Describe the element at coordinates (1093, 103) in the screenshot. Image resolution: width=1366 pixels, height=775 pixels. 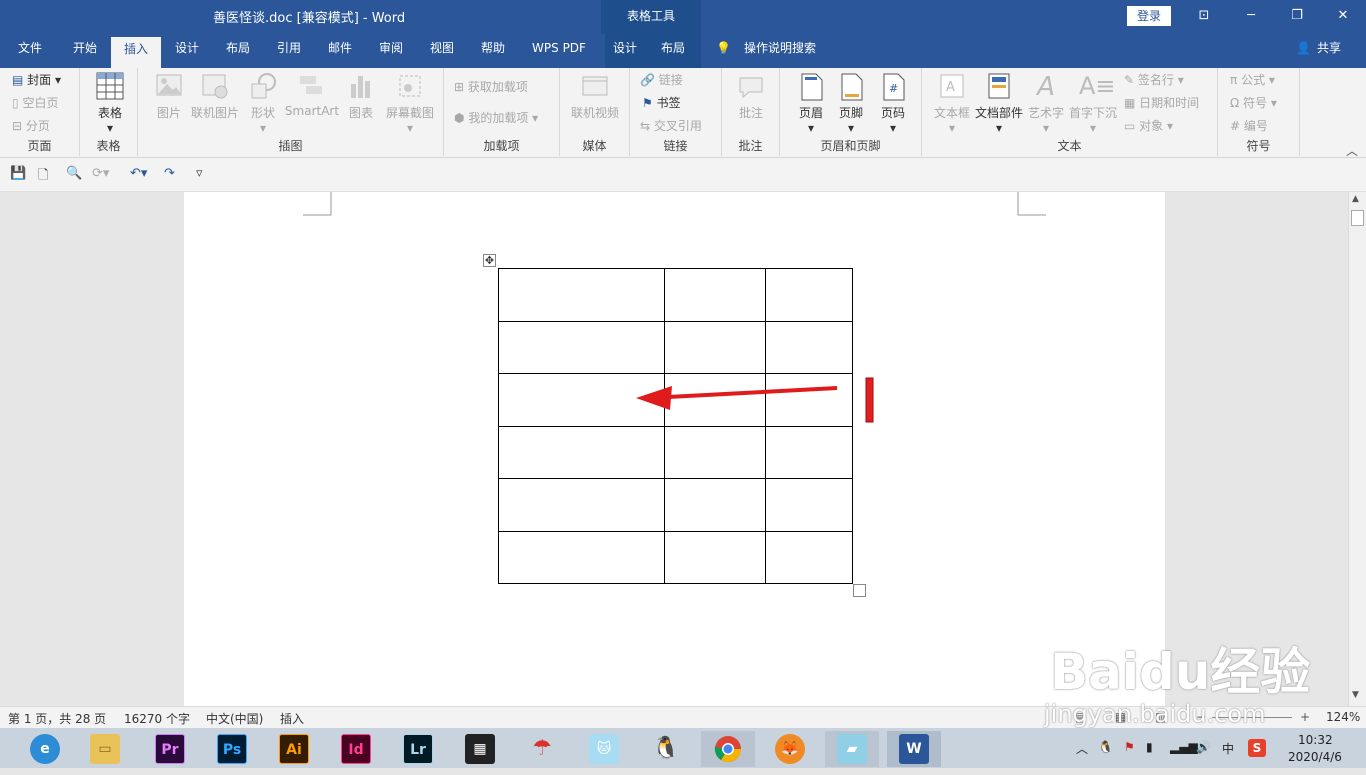
I see `drop-cap-button: A≡ 首字下沉 ▾` at that location.